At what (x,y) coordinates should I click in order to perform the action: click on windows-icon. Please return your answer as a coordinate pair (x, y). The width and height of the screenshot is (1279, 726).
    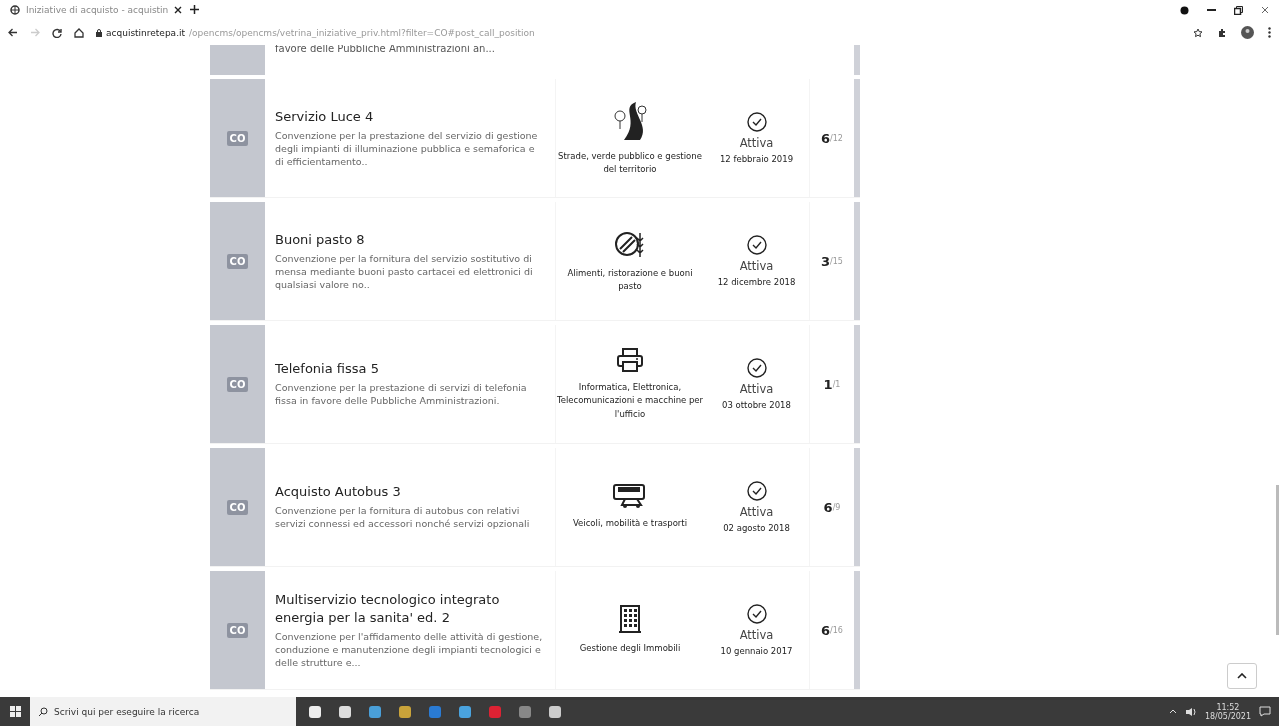
    Looking at the image, I should click on (15, 711).